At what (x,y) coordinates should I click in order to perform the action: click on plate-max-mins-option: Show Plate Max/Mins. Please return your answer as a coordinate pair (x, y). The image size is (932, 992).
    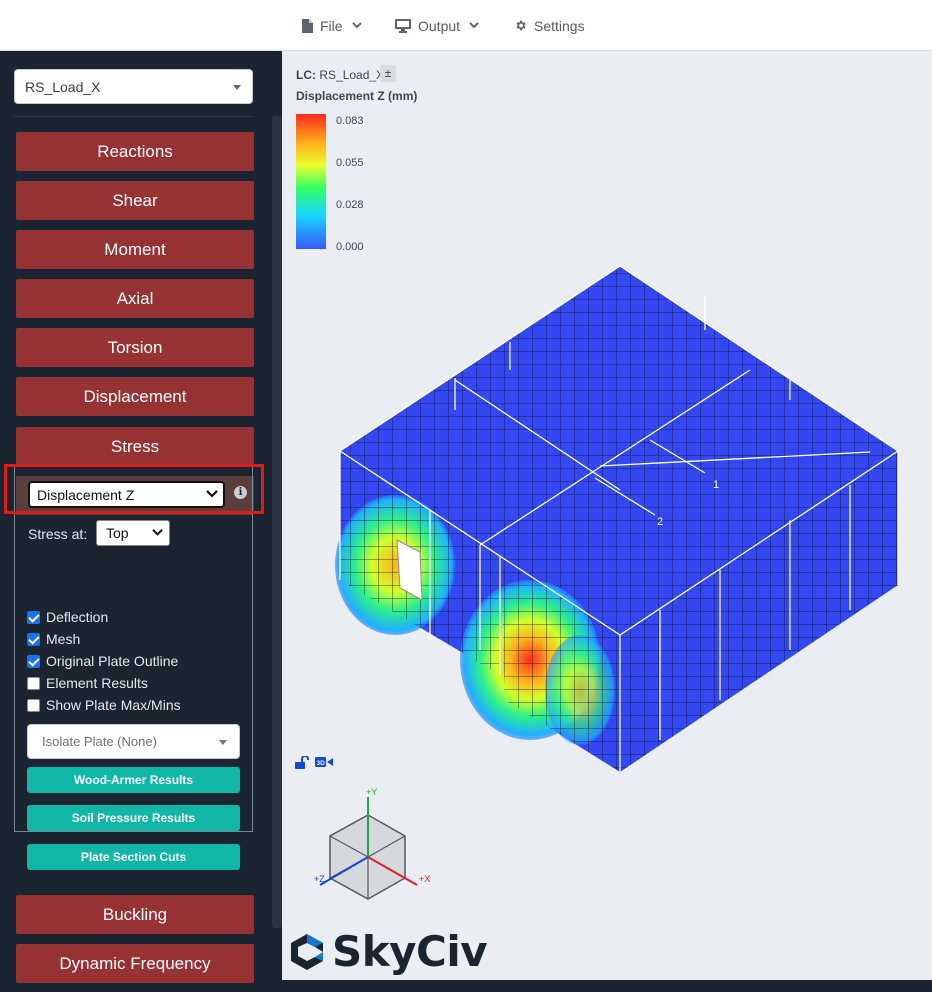
    Looking at the image, I should click on (104, 705).